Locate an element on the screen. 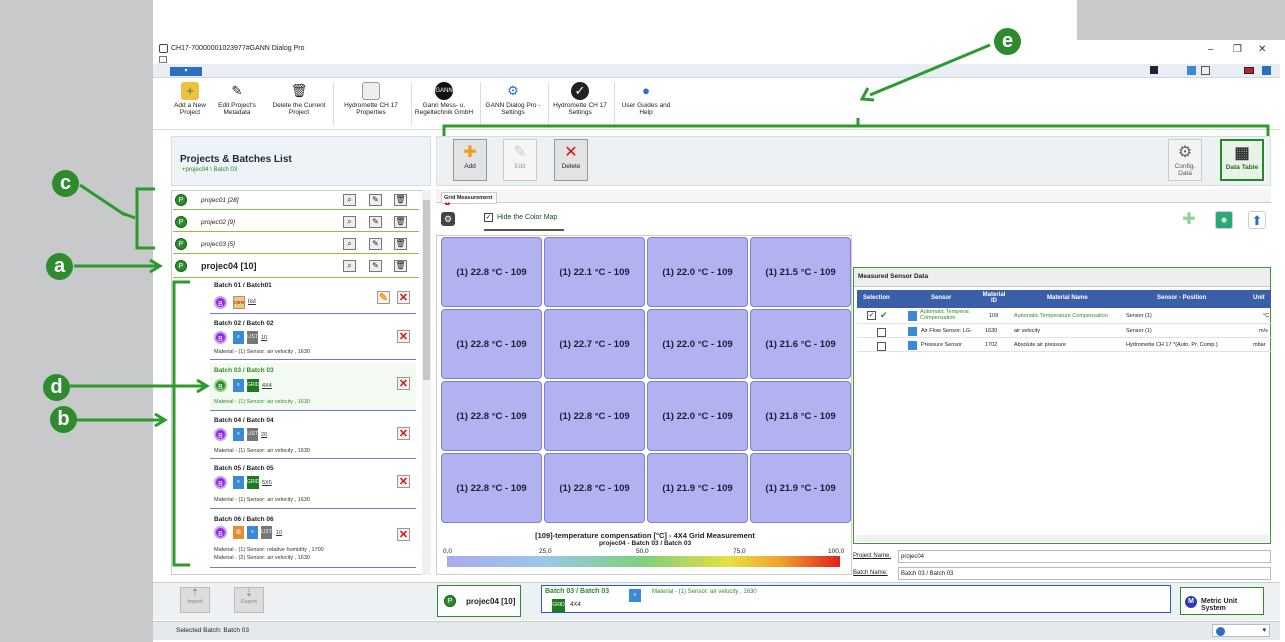 Image resolution: width=1285 pixels, height=642 pixels. callout-e-bracket is located at coordinates (856, 130).